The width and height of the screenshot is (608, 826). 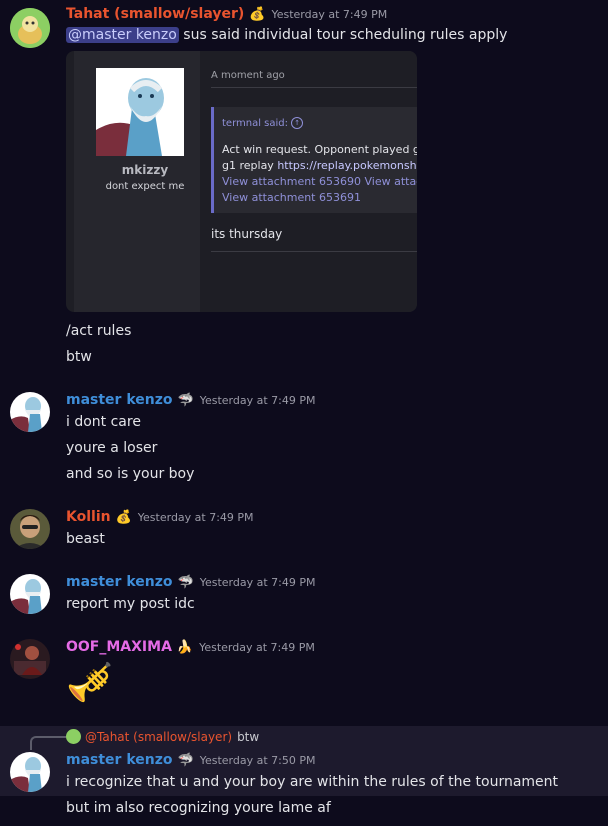 I want to click on embed-timestamp: A moment ago, so click(x=248, y=75).